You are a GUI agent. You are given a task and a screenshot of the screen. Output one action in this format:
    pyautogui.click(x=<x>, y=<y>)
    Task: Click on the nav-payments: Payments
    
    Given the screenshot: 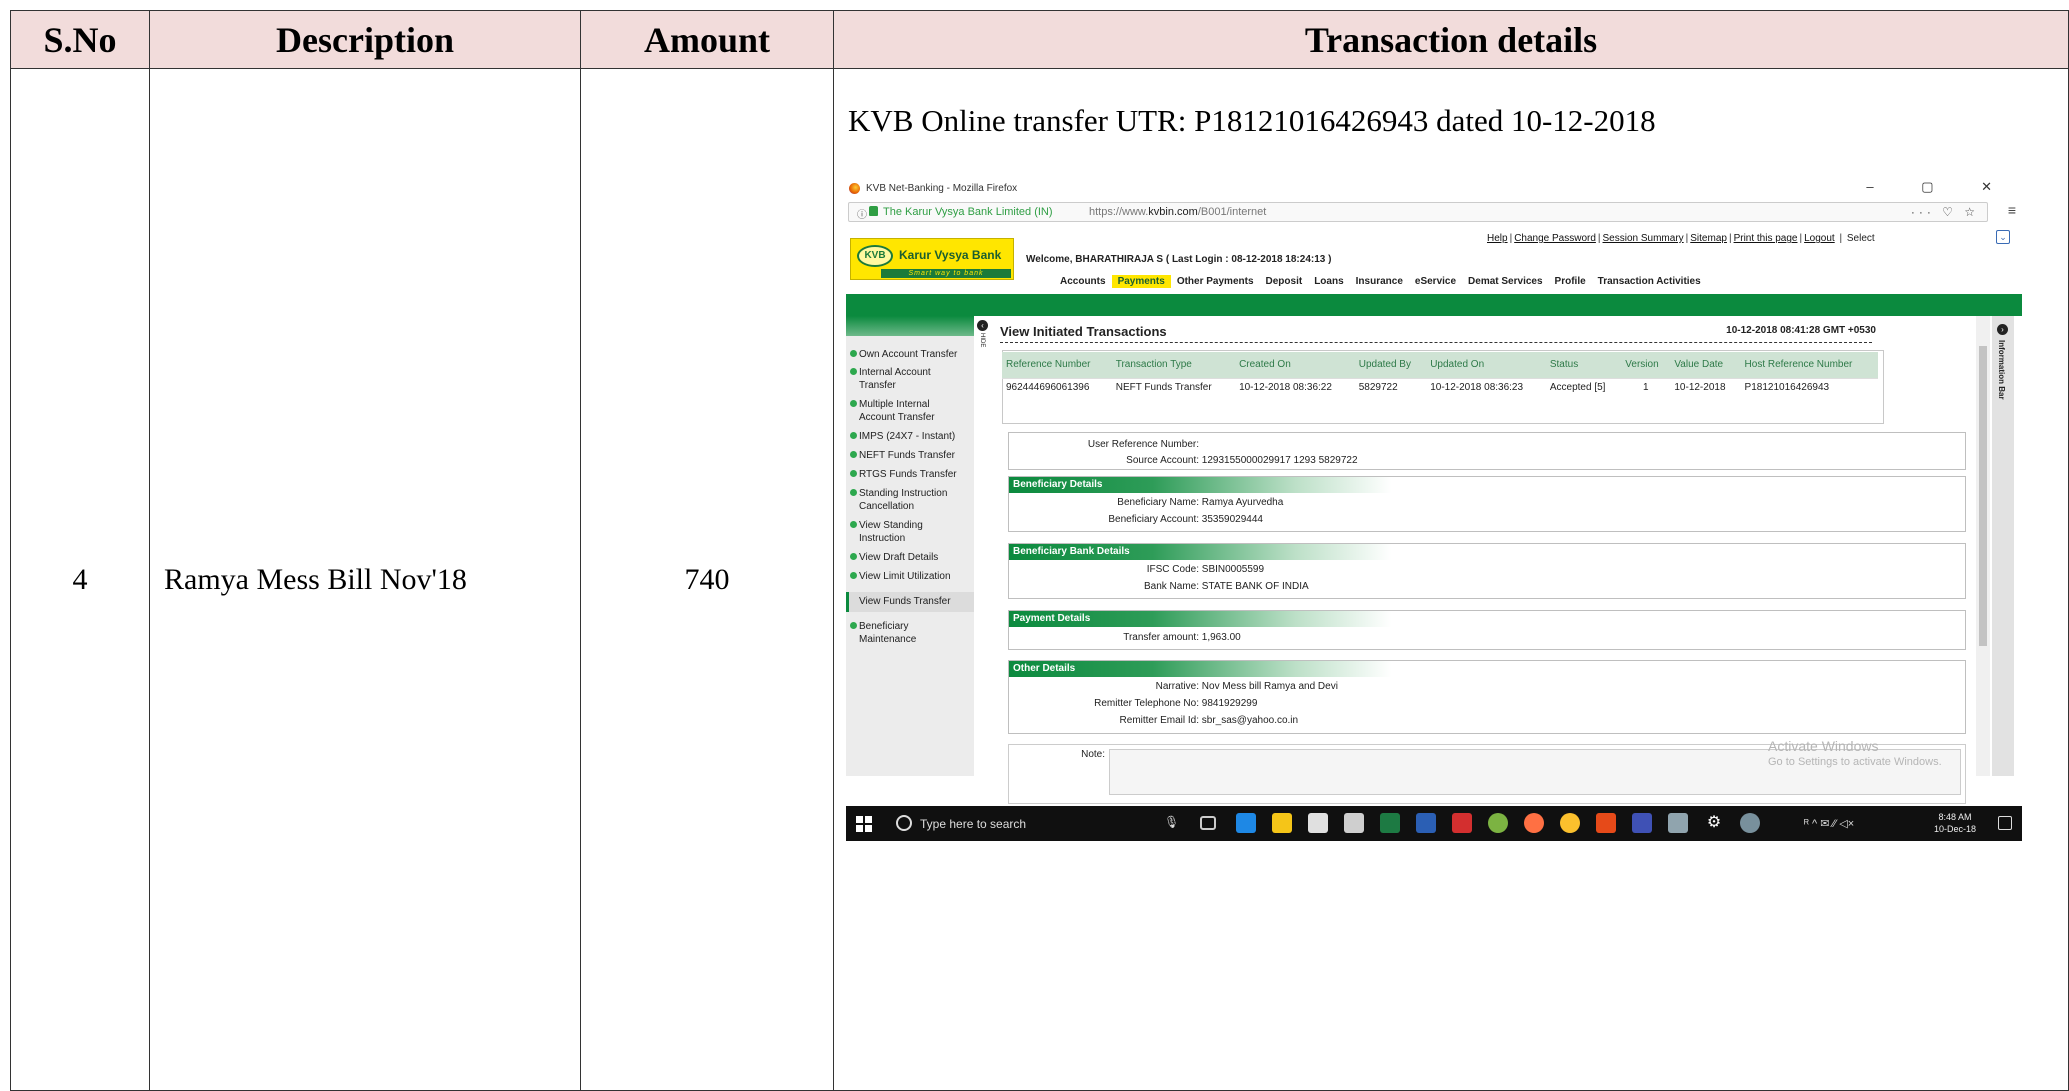 What is the action you would take?
    pyautogui.click(x=1141, y=281)
    